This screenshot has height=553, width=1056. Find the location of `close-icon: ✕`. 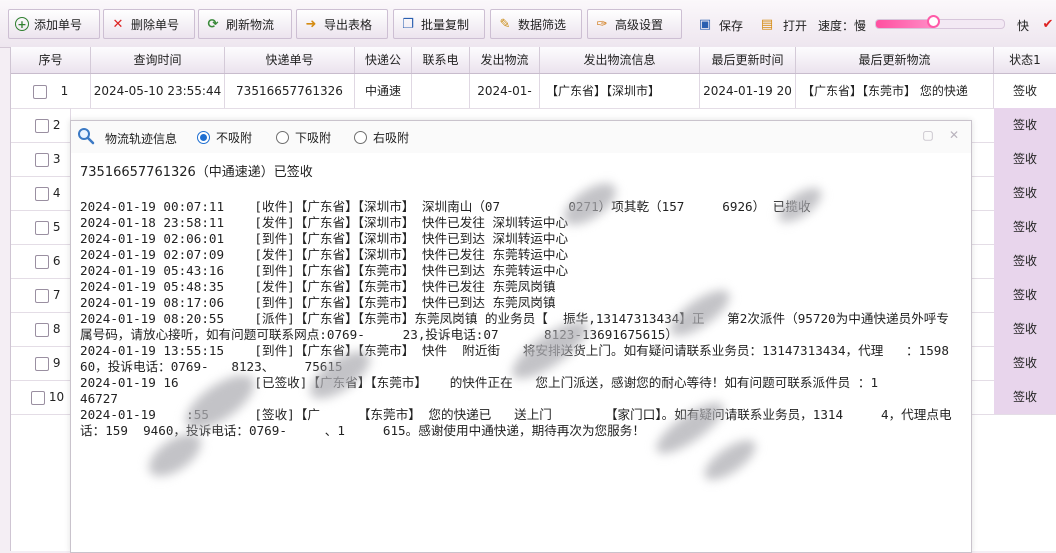

close-icon: ✕ is located at coordinates (954, 135).